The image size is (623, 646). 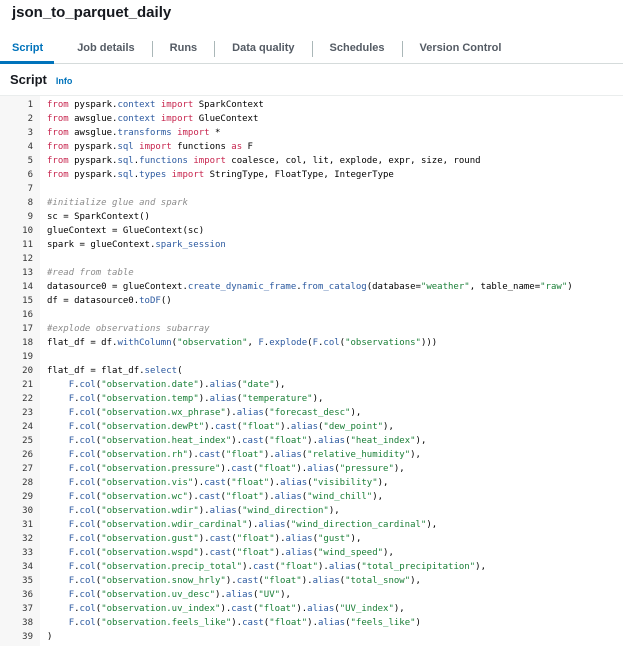 I want to click on code-line: 39), so click(x=311, y=637).